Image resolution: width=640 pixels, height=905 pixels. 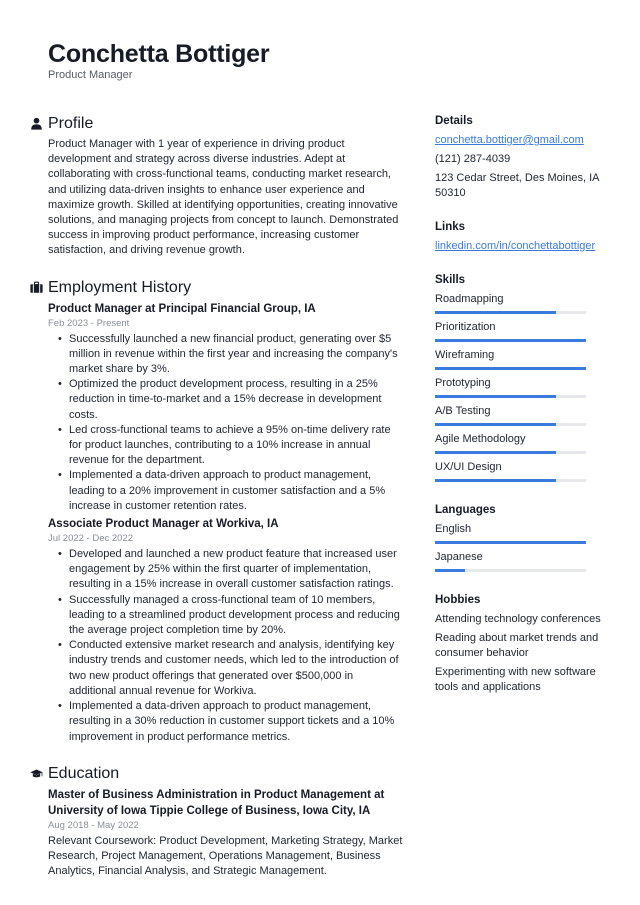 What do you see at coordinates (463, 383) in the screenshot?
I see `skill-name: Prototyping` at bounding box center [463, 383].